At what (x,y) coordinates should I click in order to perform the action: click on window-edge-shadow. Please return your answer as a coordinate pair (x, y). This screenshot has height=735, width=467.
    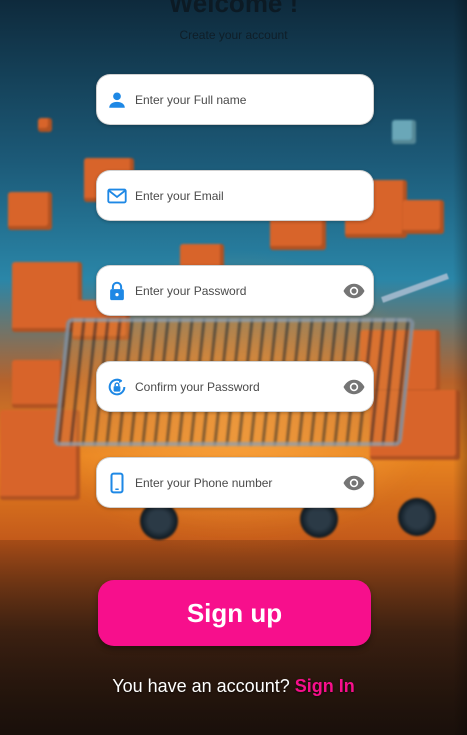
    Looking at the image, I should click on (460, 367).